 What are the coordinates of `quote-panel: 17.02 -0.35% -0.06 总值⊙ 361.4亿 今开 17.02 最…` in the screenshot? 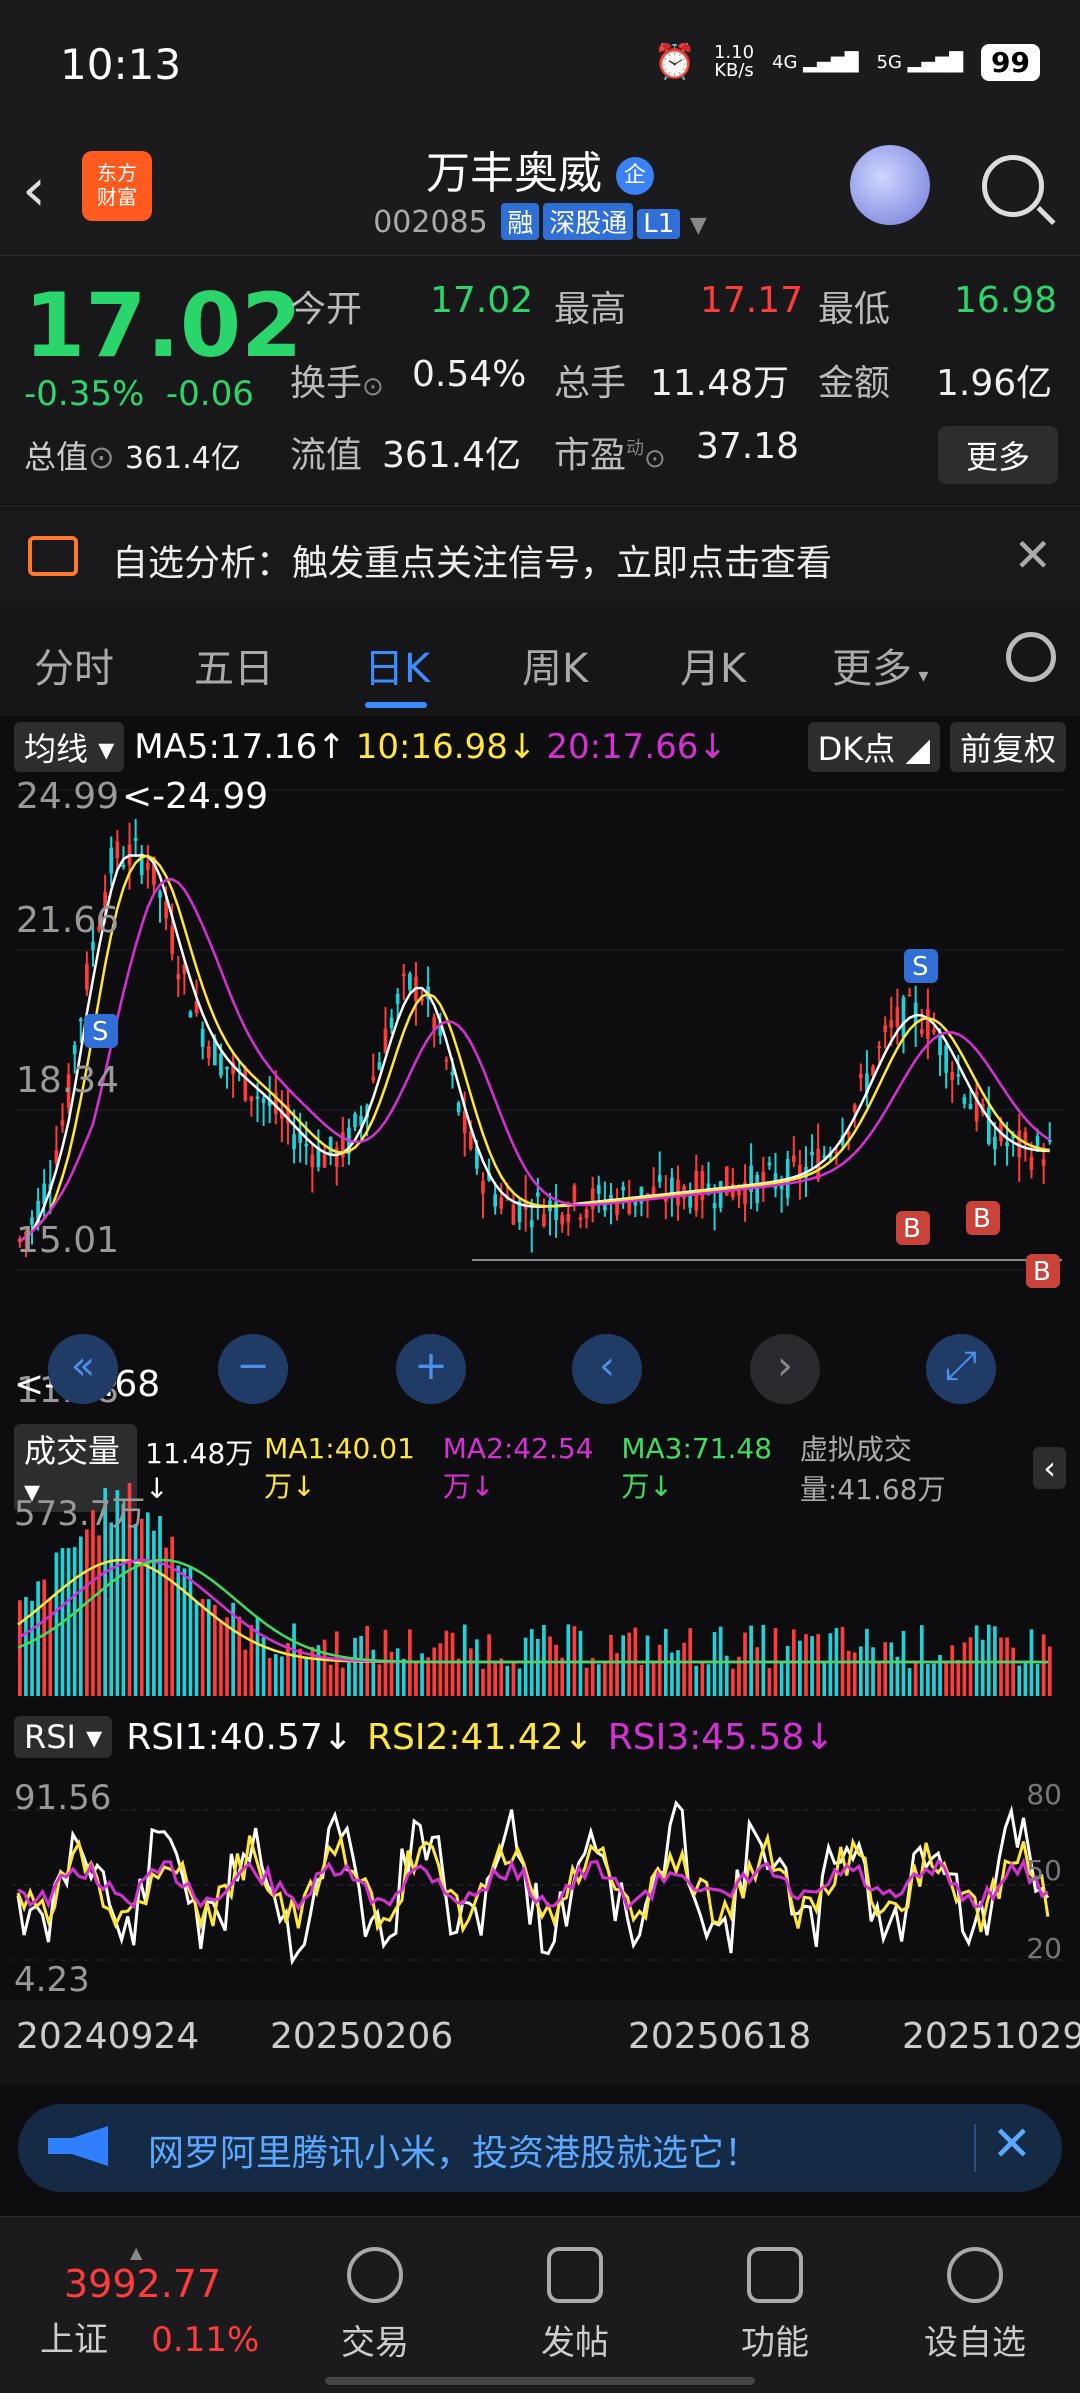 It's located at (540, 380).